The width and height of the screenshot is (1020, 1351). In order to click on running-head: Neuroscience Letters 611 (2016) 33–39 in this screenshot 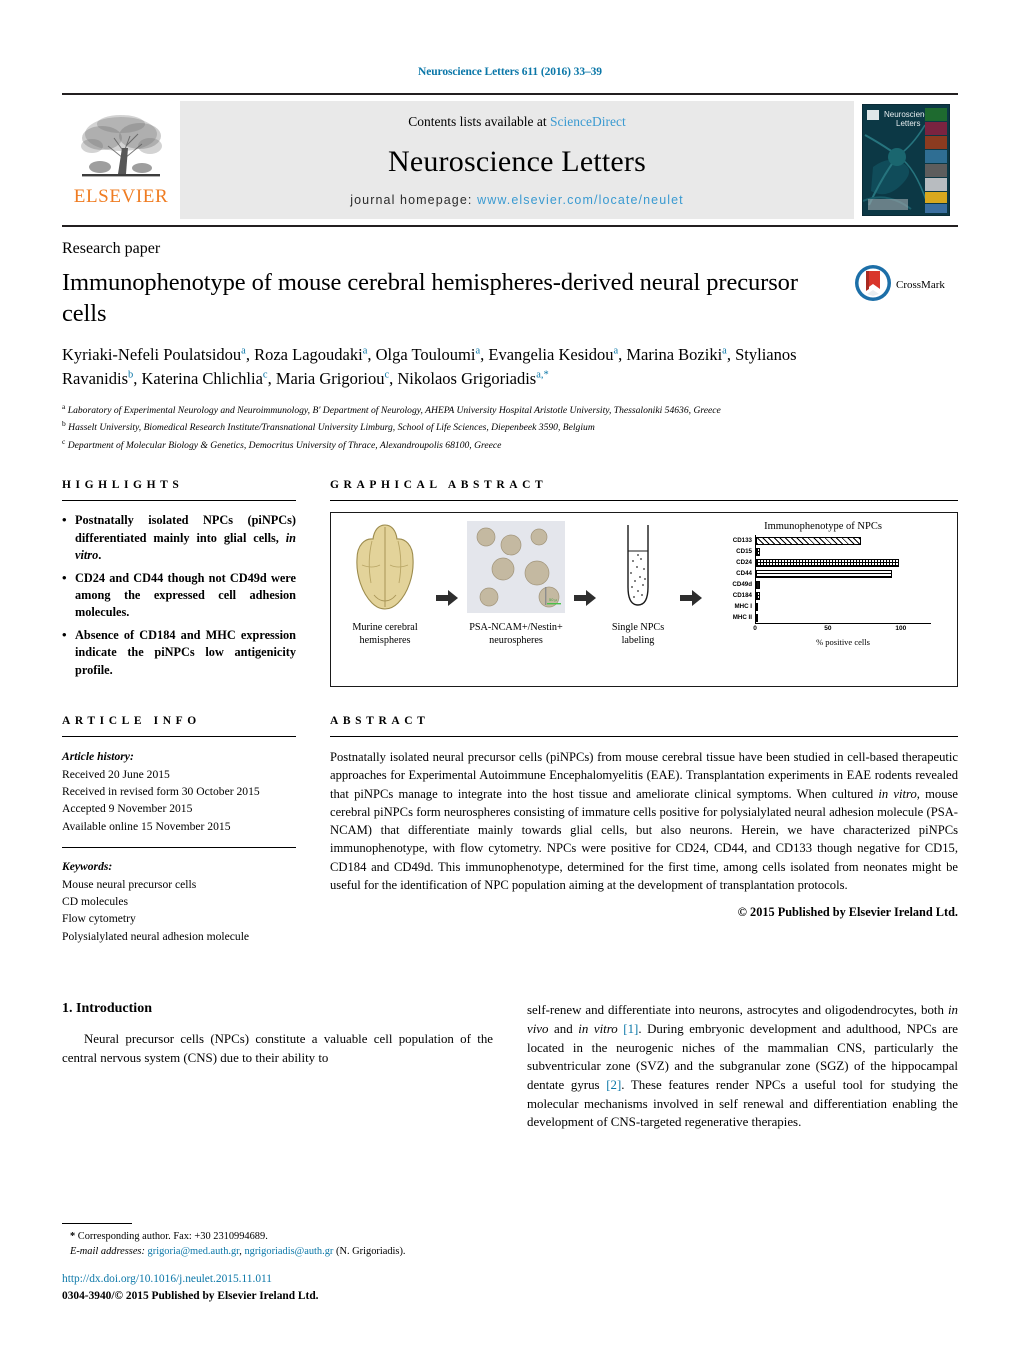, I will do `click(510, 72)`.